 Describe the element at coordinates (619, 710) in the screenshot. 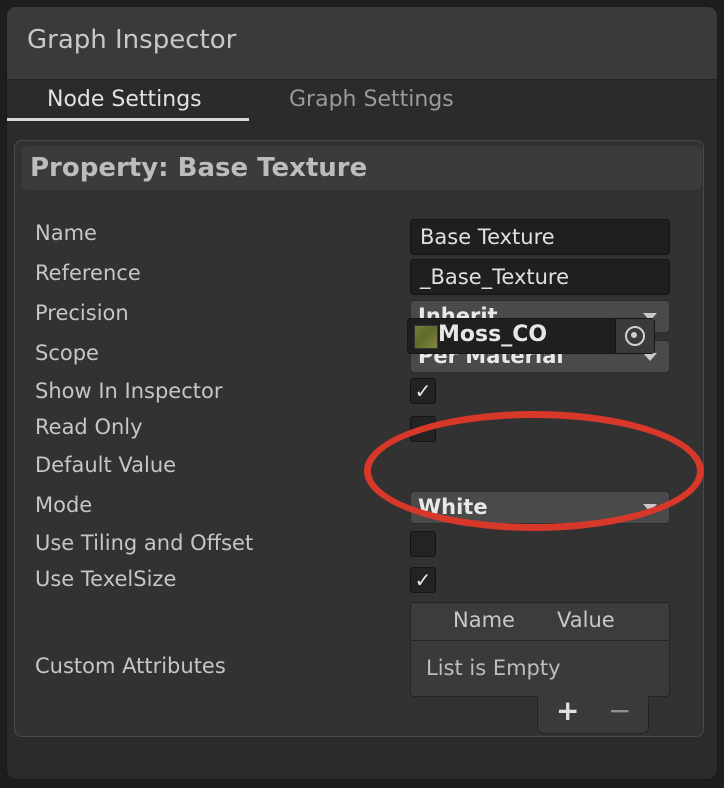

I see `remove-button: −` at that location.